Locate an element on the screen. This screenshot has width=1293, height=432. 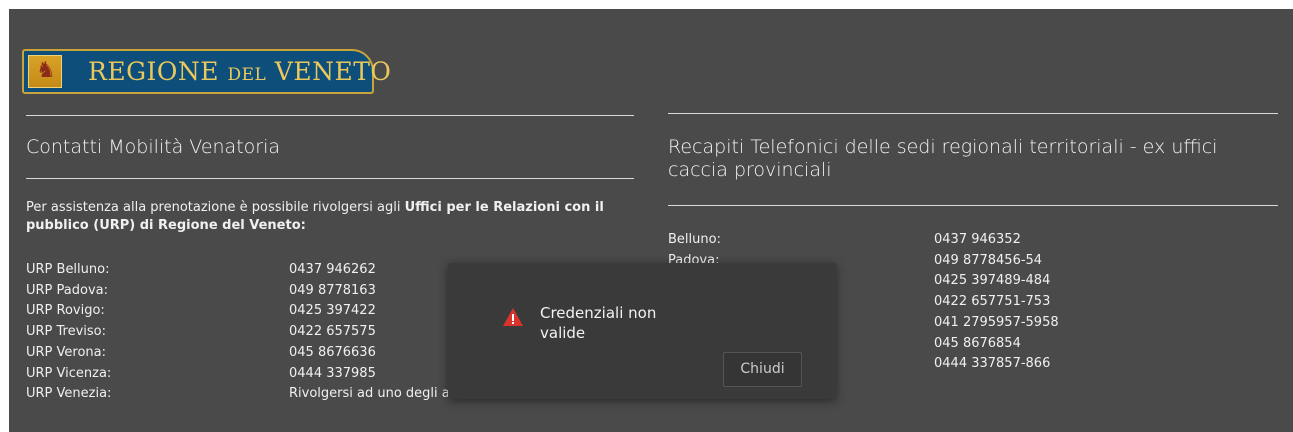
regional-office-phone-value: 049 8778456-54 is located at coordinates (988, 260).